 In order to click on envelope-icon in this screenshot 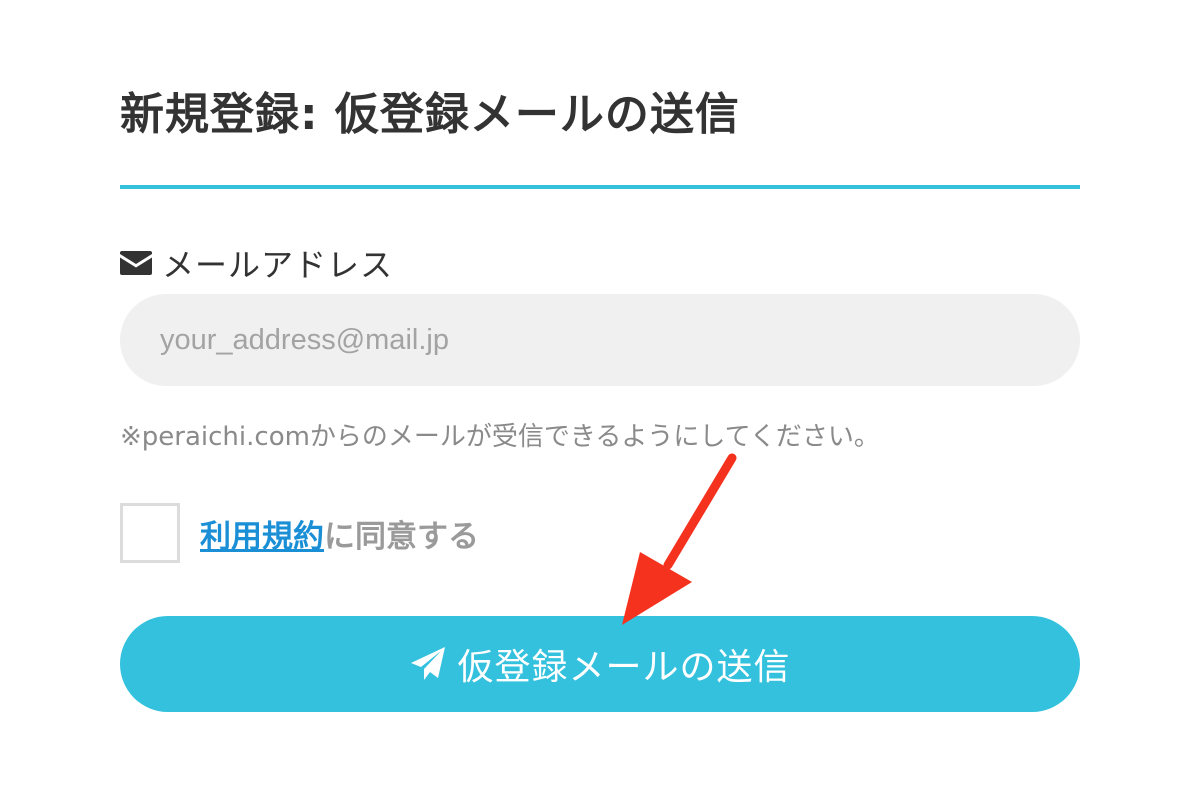, I will do `click(136, 263)`.